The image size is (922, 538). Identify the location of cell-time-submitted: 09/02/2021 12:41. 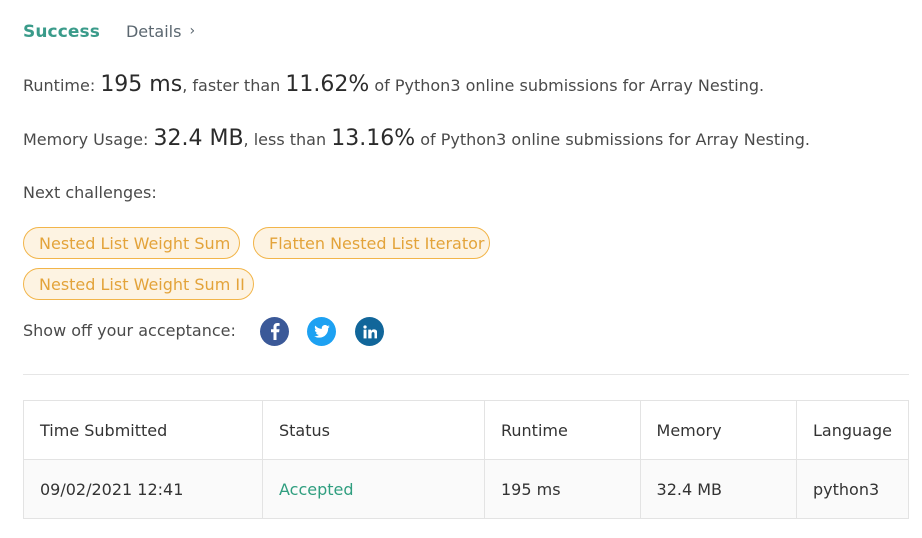
(143, 489).